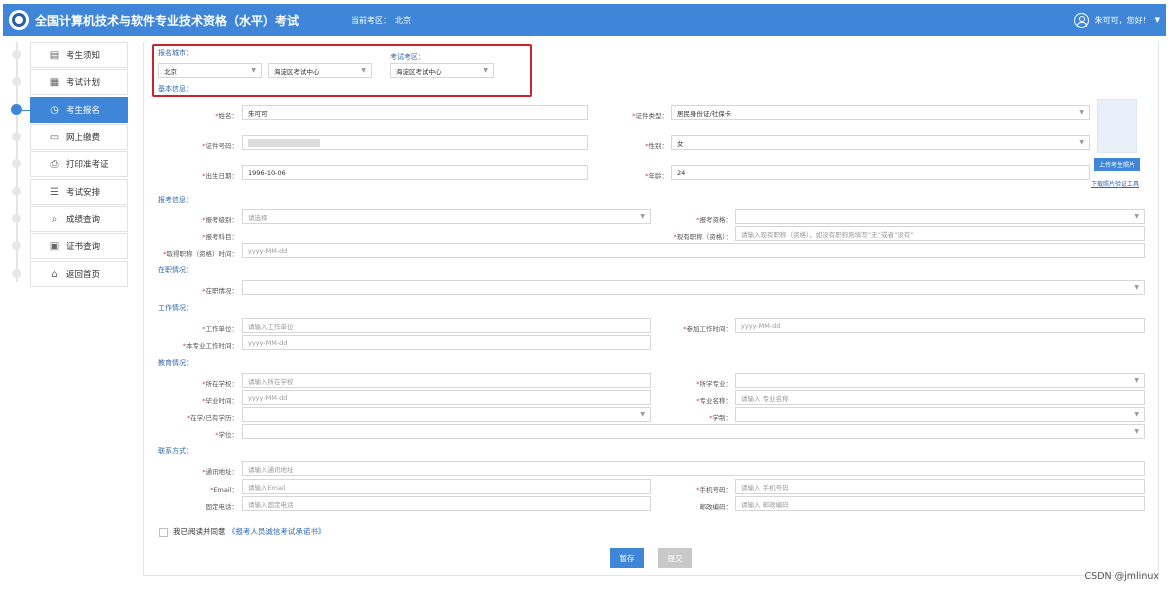 The image size is (1173, 593). I want to click on work-unit-label: *工作单位：, so click(220, 329).